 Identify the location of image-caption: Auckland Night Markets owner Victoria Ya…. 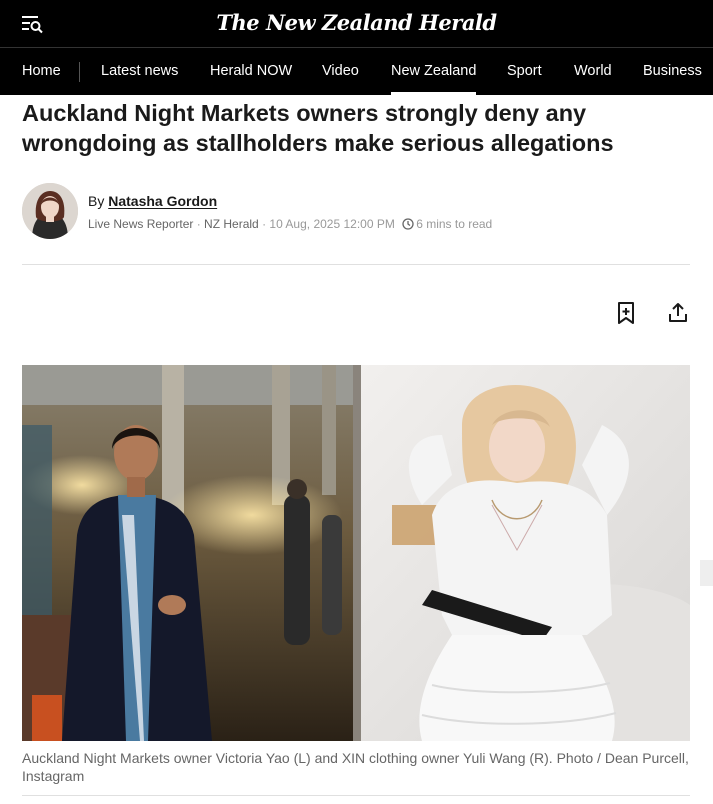
(355, 767).